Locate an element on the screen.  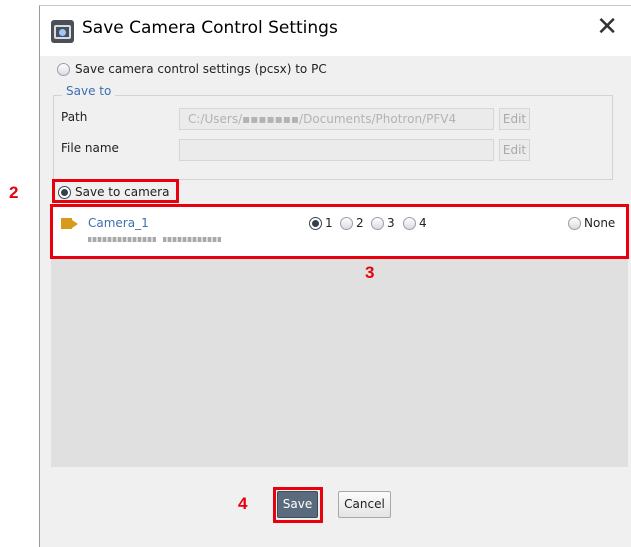
slot-label-3: 3 is located at coordinates (391, 223).